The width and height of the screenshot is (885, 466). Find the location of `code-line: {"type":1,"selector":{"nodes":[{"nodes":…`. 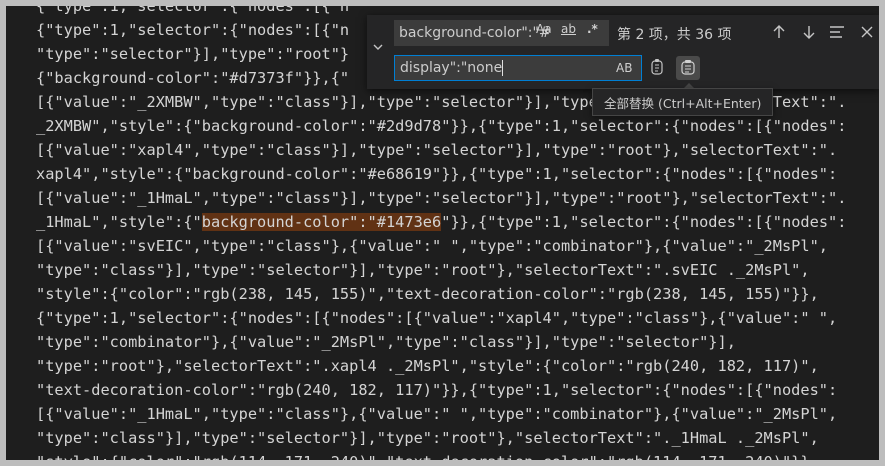

code-line: {"type":1,"selector":{"nodes":[{"nodes":… is located at coordinates (437, 318).